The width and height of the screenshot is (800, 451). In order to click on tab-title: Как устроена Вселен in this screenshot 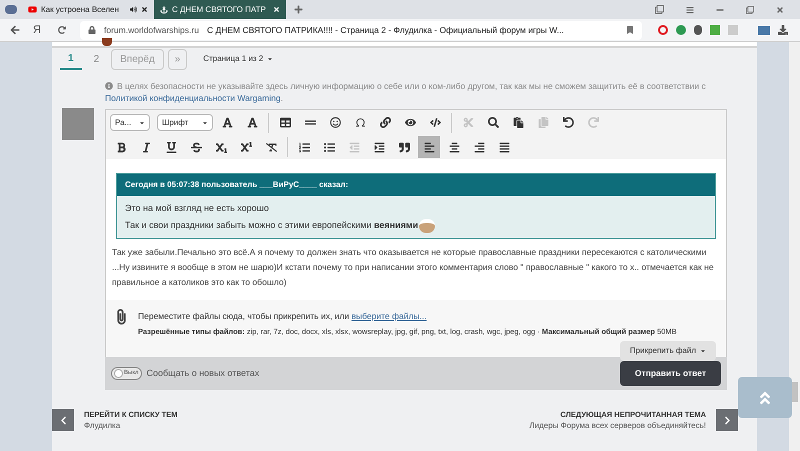, I will do `click(80, 10)`.